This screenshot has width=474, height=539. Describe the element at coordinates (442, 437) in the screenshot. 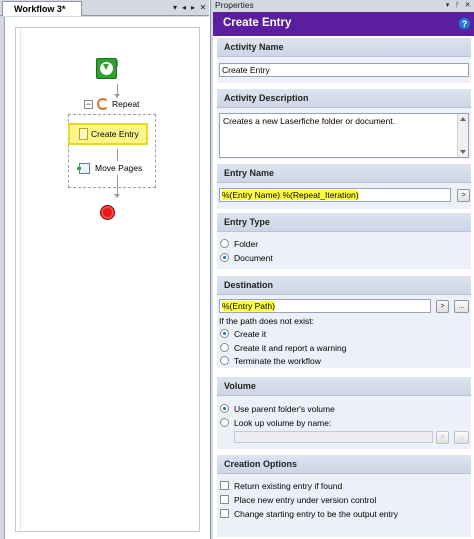

I see `volume-token-button: >` at that location.